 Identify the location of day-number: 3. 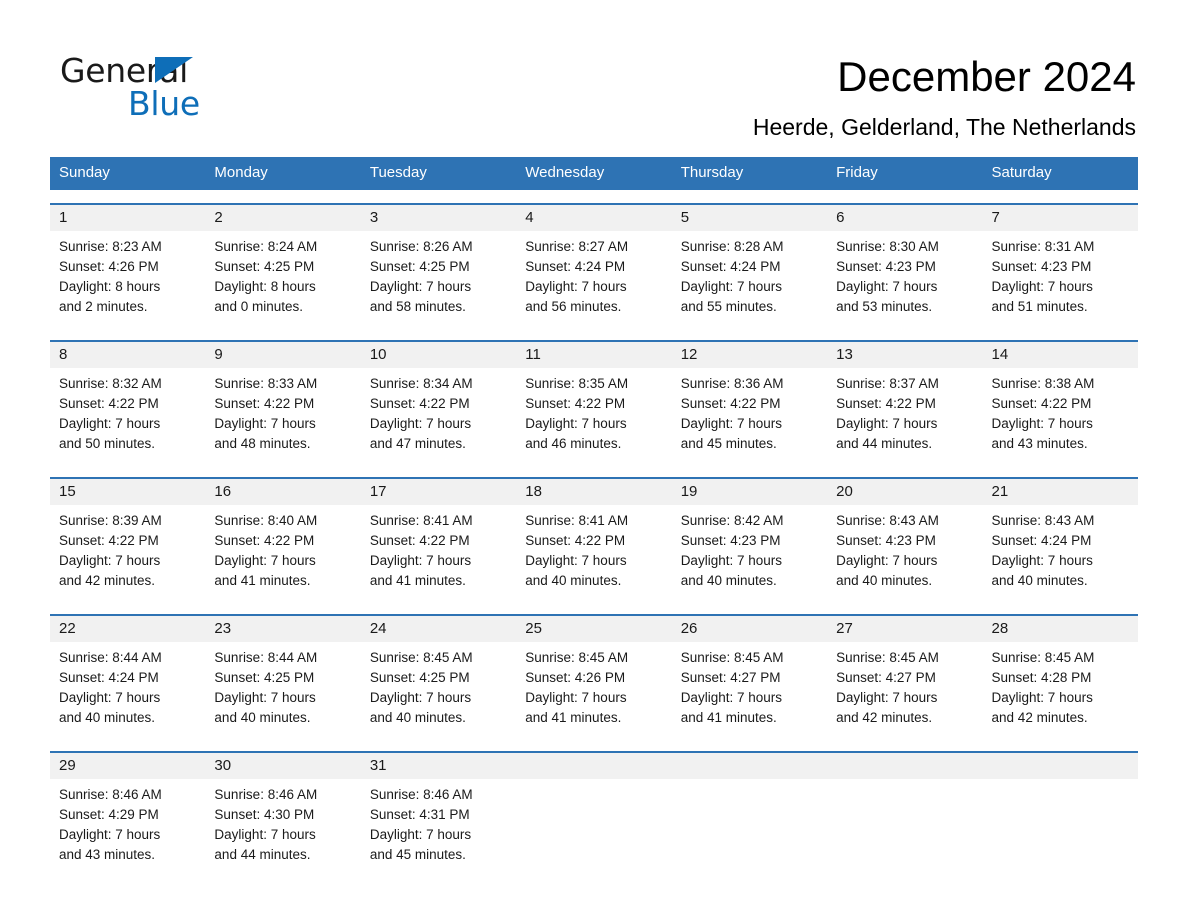
(374, 217).